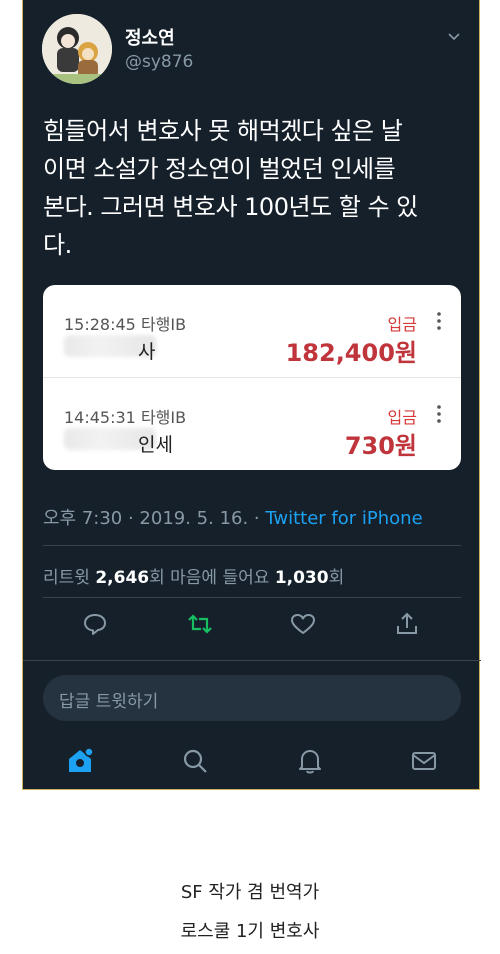  What do you see at coordinates (310, 761) in the screenshot?
I see `bell-icon` at bounding box center [310, 761].